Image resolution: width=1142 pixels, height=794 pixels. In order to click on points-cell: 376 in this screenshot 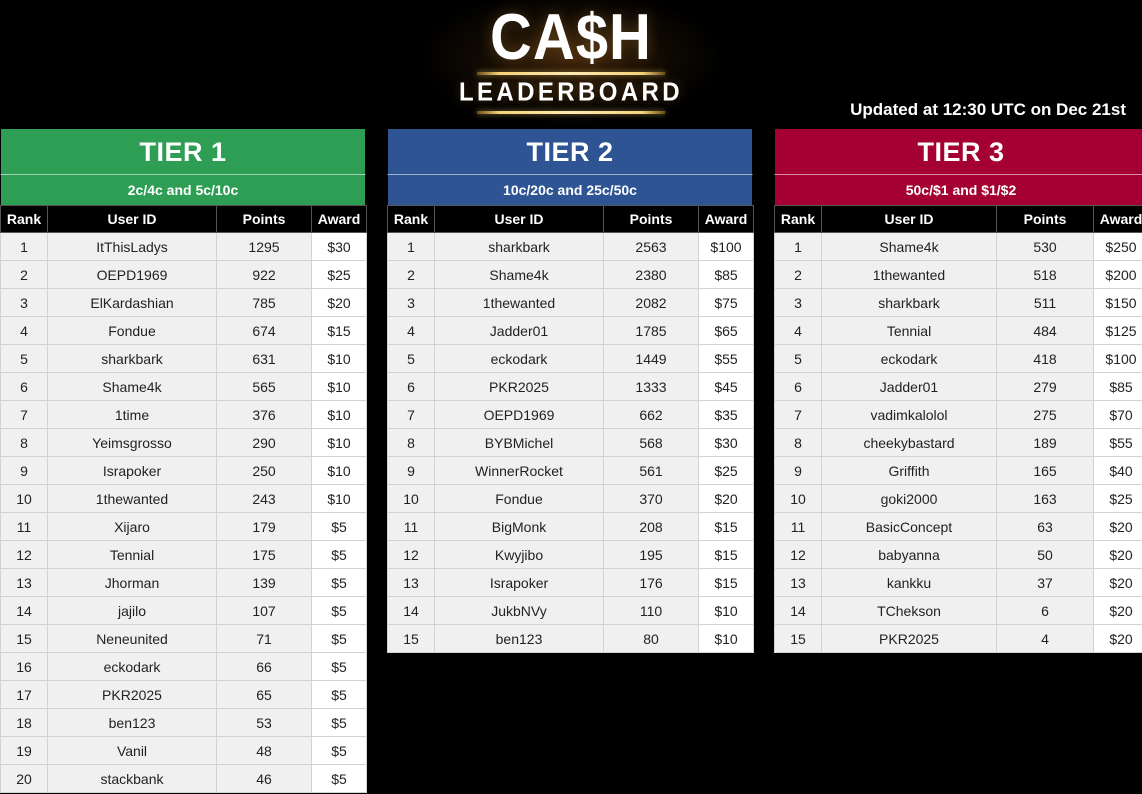, I will do `click(264, 414)`.